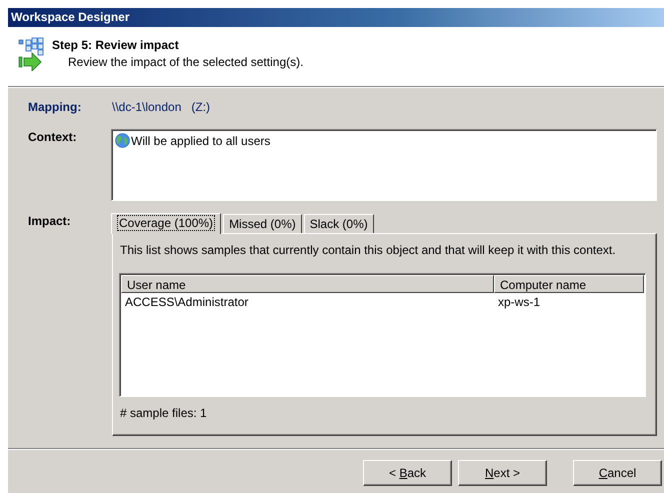 The height and width of the screenshot is (493, 664). I want to click on grid-arrow-icon, so click(31, 54).